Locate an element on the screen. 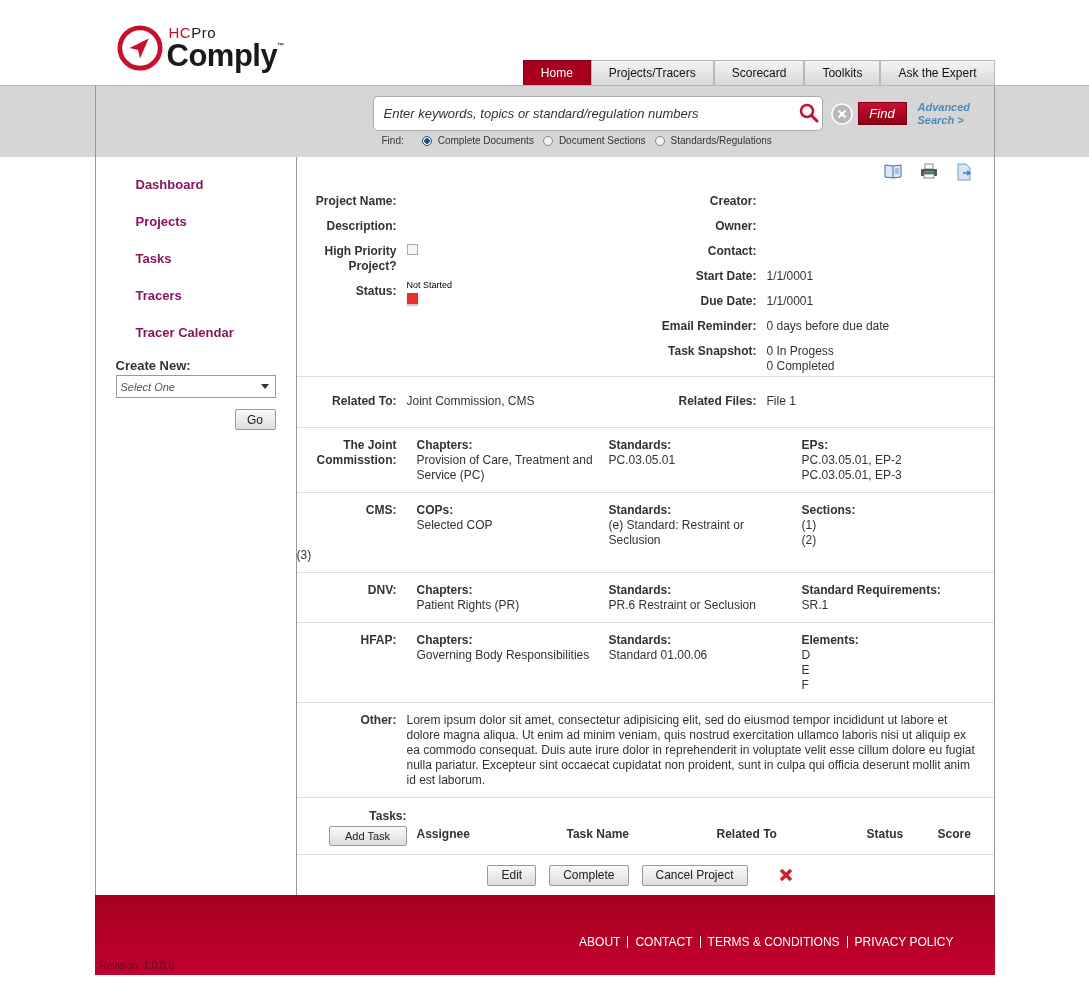 The width and height of the screenshot is (1089, 984). action-button: Complete is located at coordinates (589, 875).